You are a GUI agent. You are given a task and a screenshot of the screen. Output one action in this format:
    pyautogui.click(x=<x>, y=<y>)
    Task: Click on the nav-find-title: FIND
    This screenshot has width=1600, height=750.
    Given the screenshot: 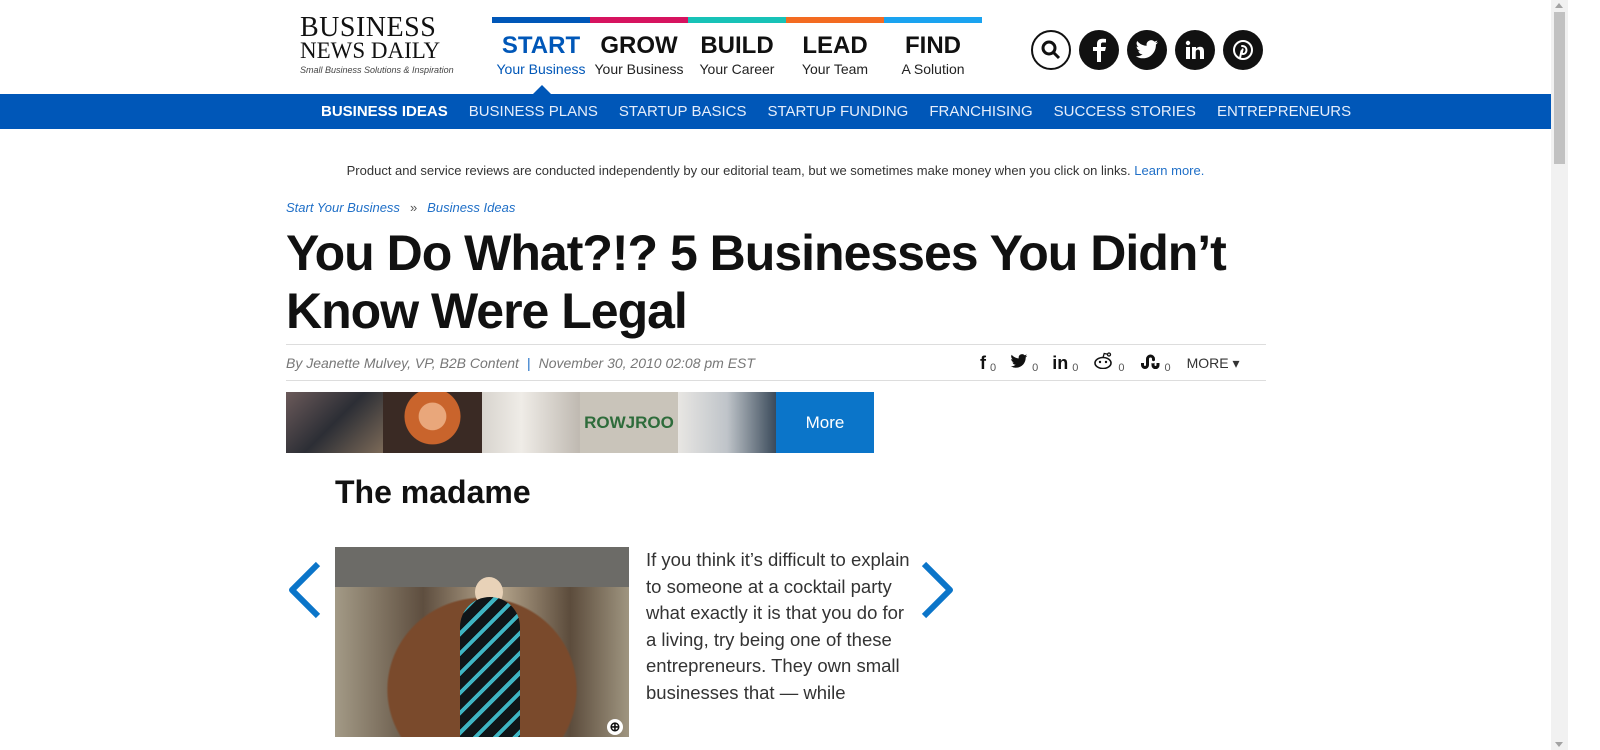 What is the action you would take?
    pyautogui.click(x=933, y=45)
    